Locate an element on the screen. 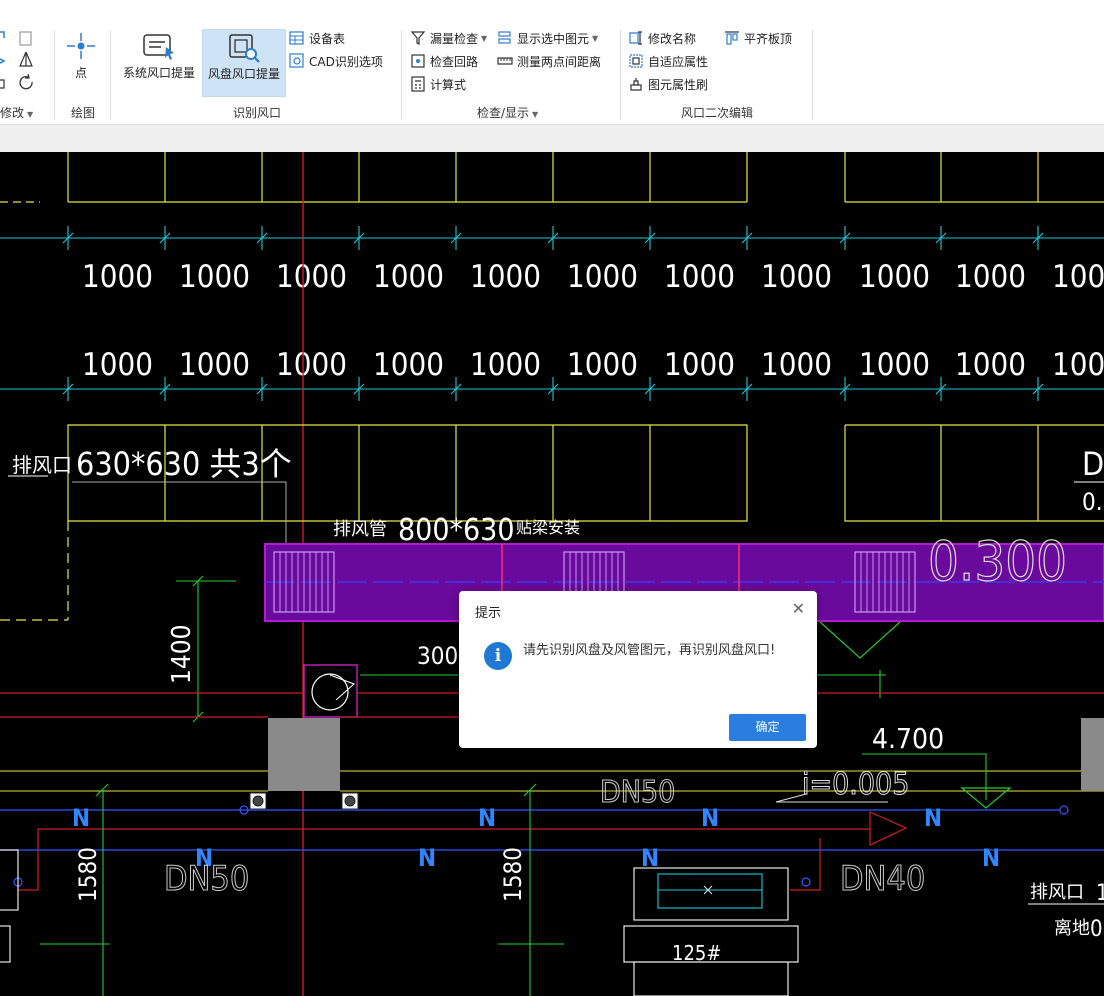  right-height-num: 0 is located at coordinates (1096, 929).